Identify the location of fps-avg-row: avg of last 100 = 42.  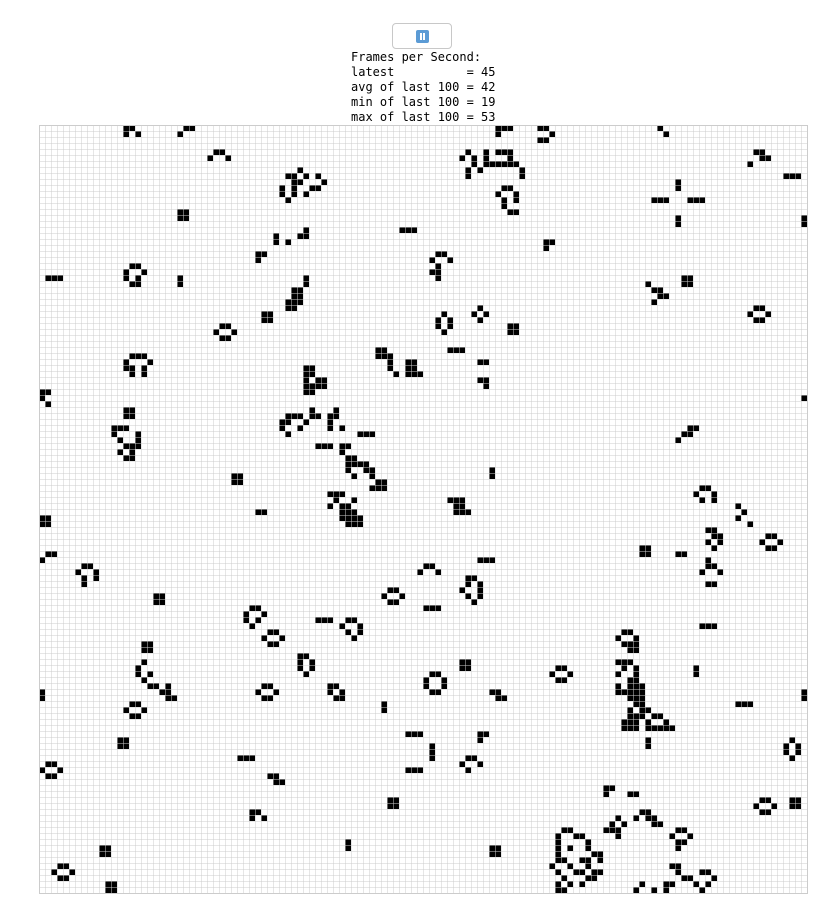
(423, 87).